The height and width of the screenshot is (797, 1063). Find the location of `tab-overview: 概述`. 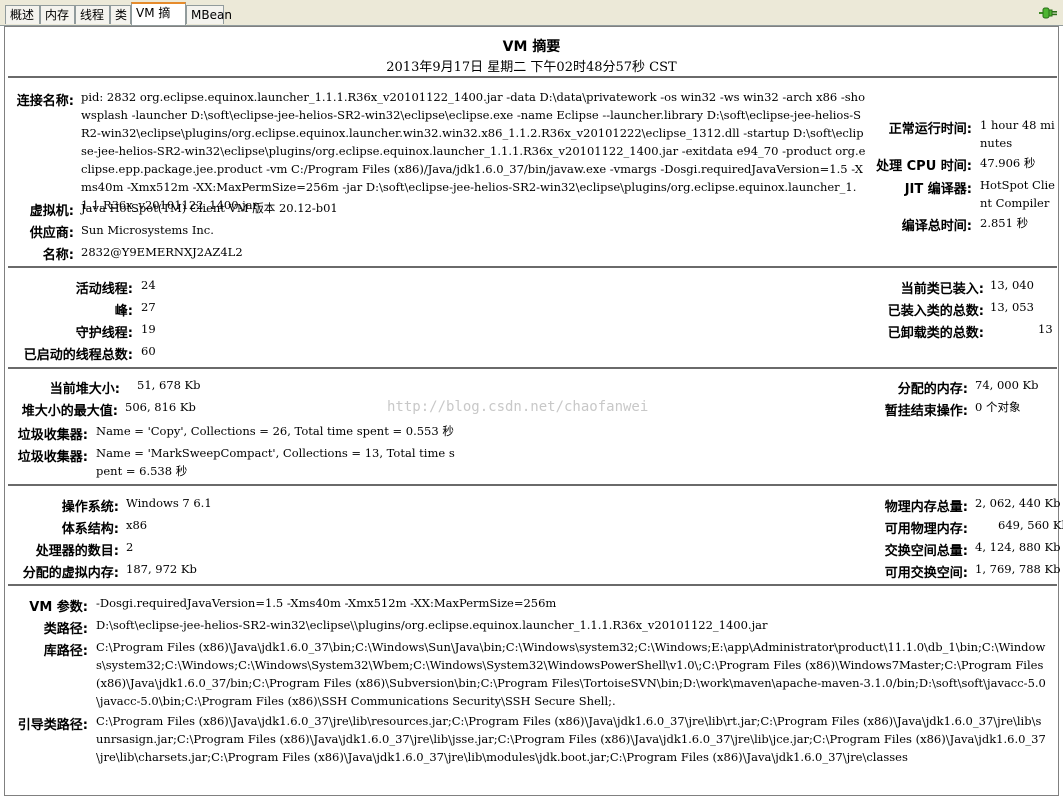

tab-overview: 概述 is located at coordinates (22, 14).